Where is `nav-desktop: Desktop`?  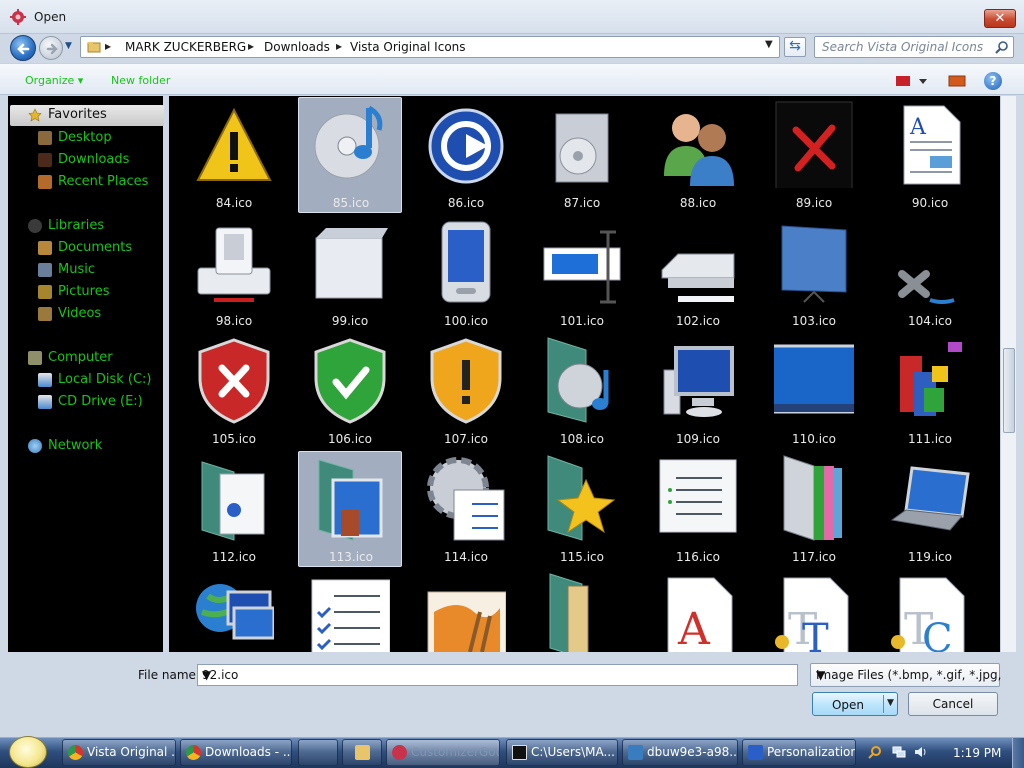 nav-desktop: Desktop is located at coordinates (106, 138).